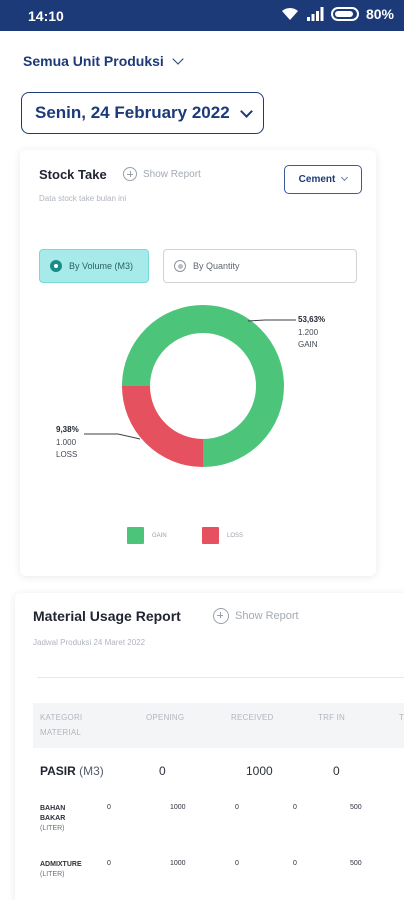 The image size is (404, 900). What do you see at coordinates (61, 864) in the screenshot?
I see `row-name: ADMIXTURE` at bounding box center [61, 864].